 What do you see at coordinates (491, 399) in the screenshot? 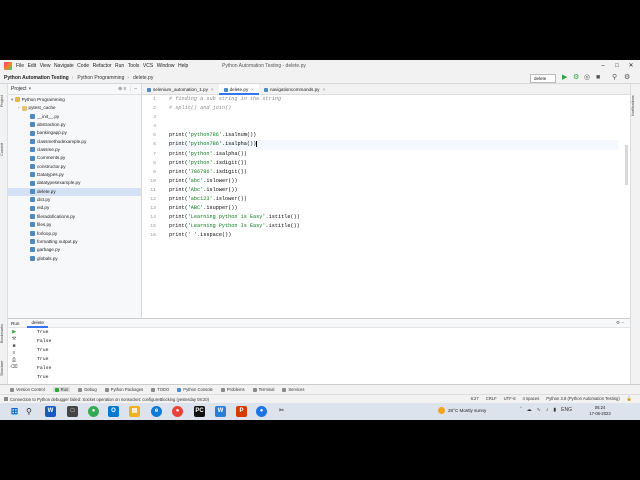
I see `line-separator: CRLF` at bounding box center [491, 399].